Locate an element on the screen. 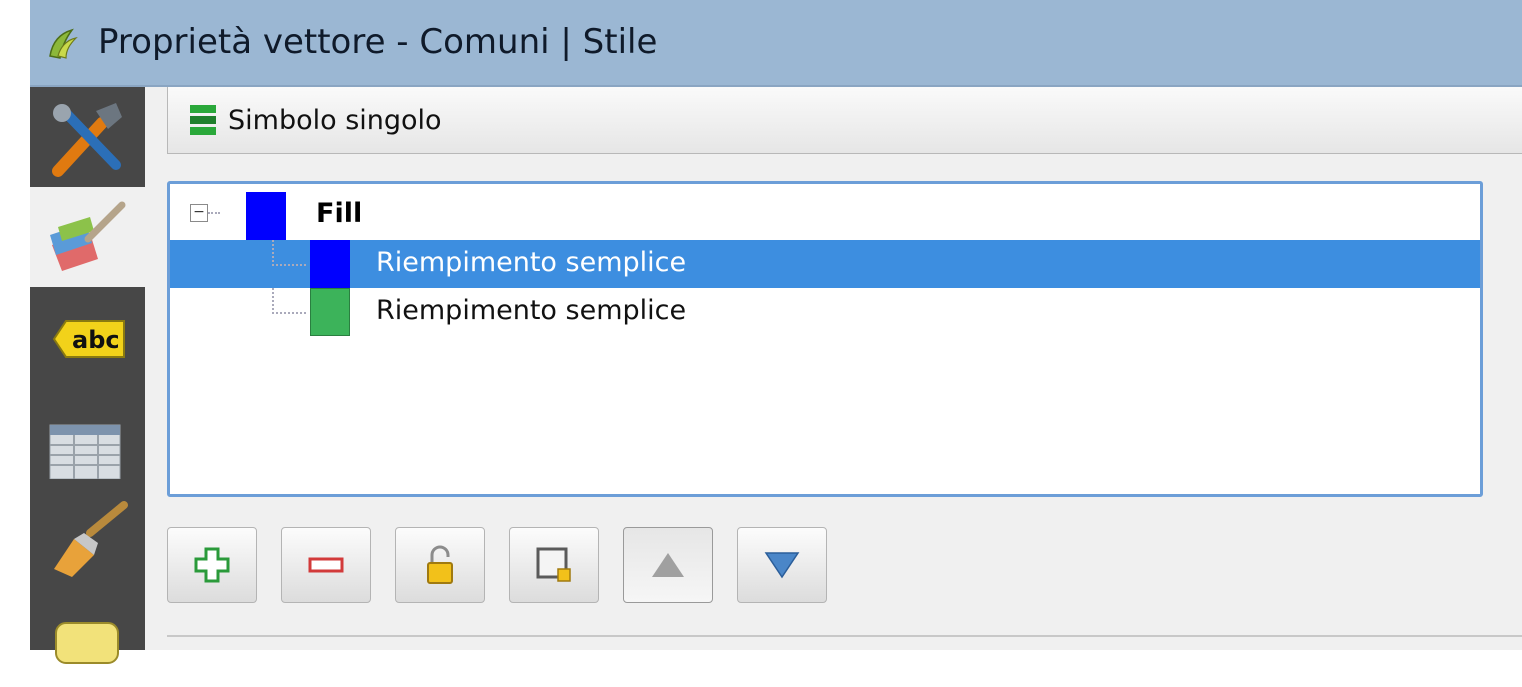 The width and height of the screenshot is (1522, 687). properties-sidebar: abc is located at coordinates (87, 375).